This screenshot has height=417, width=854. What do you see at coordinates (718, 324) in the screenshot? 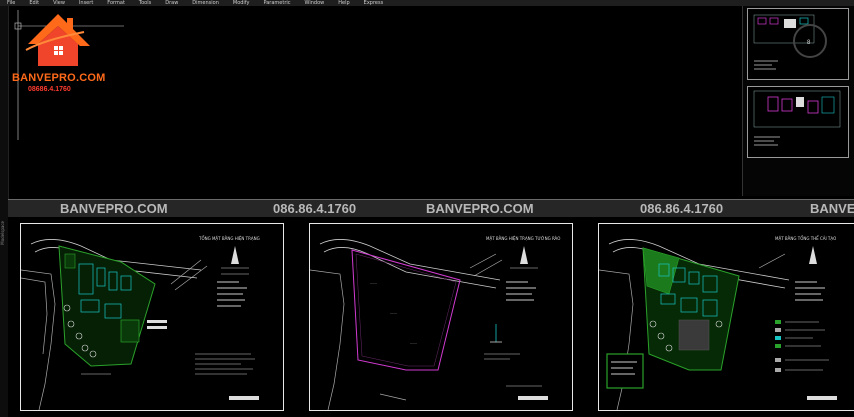
I see `renovation-plan-drawing` at bounding box center [718, 324].